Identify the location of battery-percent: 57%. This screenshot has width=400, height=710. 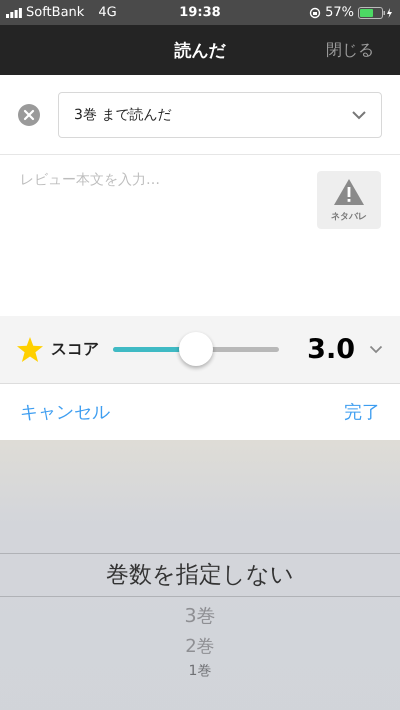
(339, 12).